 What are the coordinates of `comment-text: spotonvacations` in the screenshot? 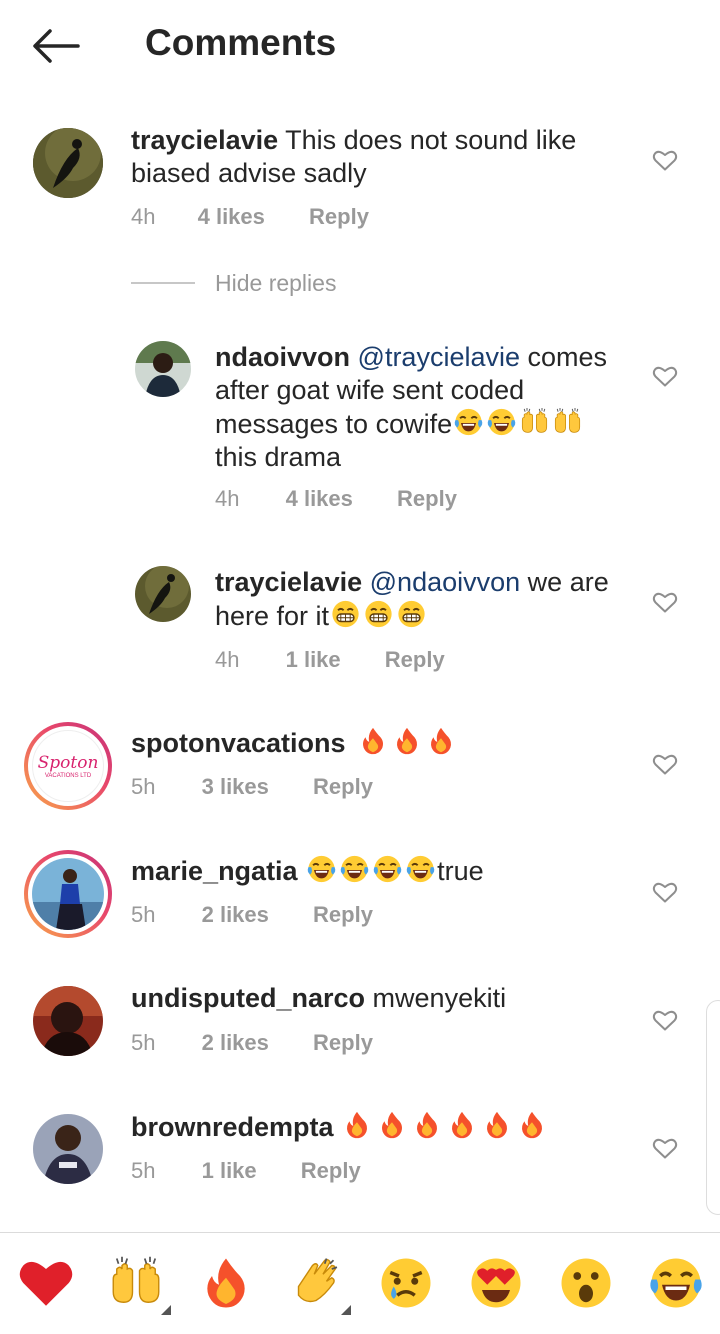 It's located at (381, 743).